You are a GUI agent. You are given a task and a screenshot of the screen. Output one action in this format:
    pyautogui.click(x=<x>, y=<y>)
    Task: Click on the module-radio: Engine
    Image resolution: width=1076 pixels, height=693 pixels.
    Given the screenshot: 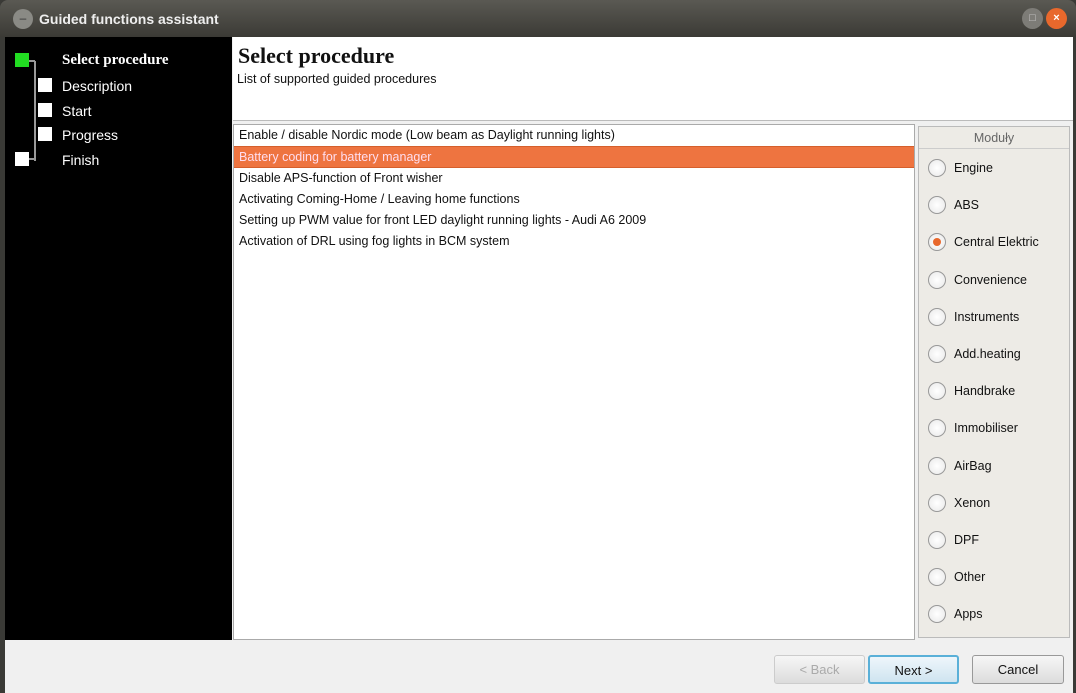 What is the action you would take?
    pyautogui.click(x=960, y=168)
    